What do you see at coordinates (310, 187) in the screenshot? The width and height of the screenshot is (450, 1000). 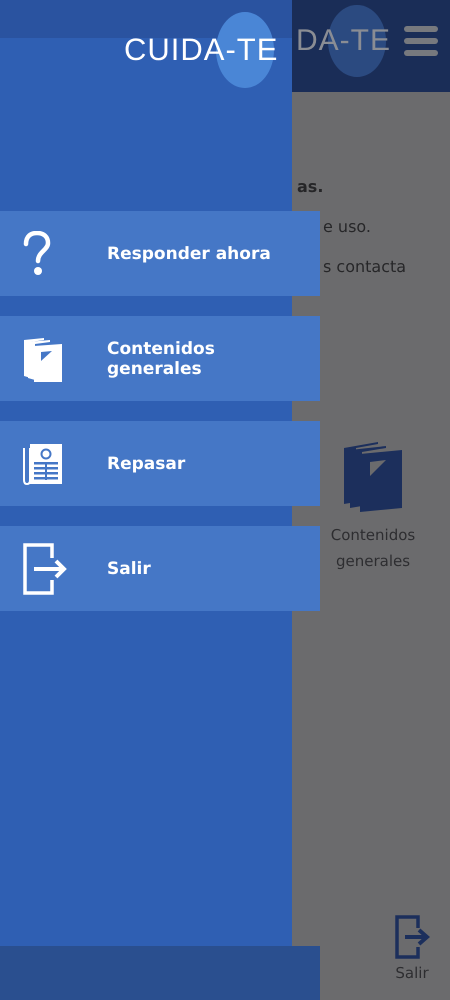 I see `body-text: as.` at bounding box center [310, 187].